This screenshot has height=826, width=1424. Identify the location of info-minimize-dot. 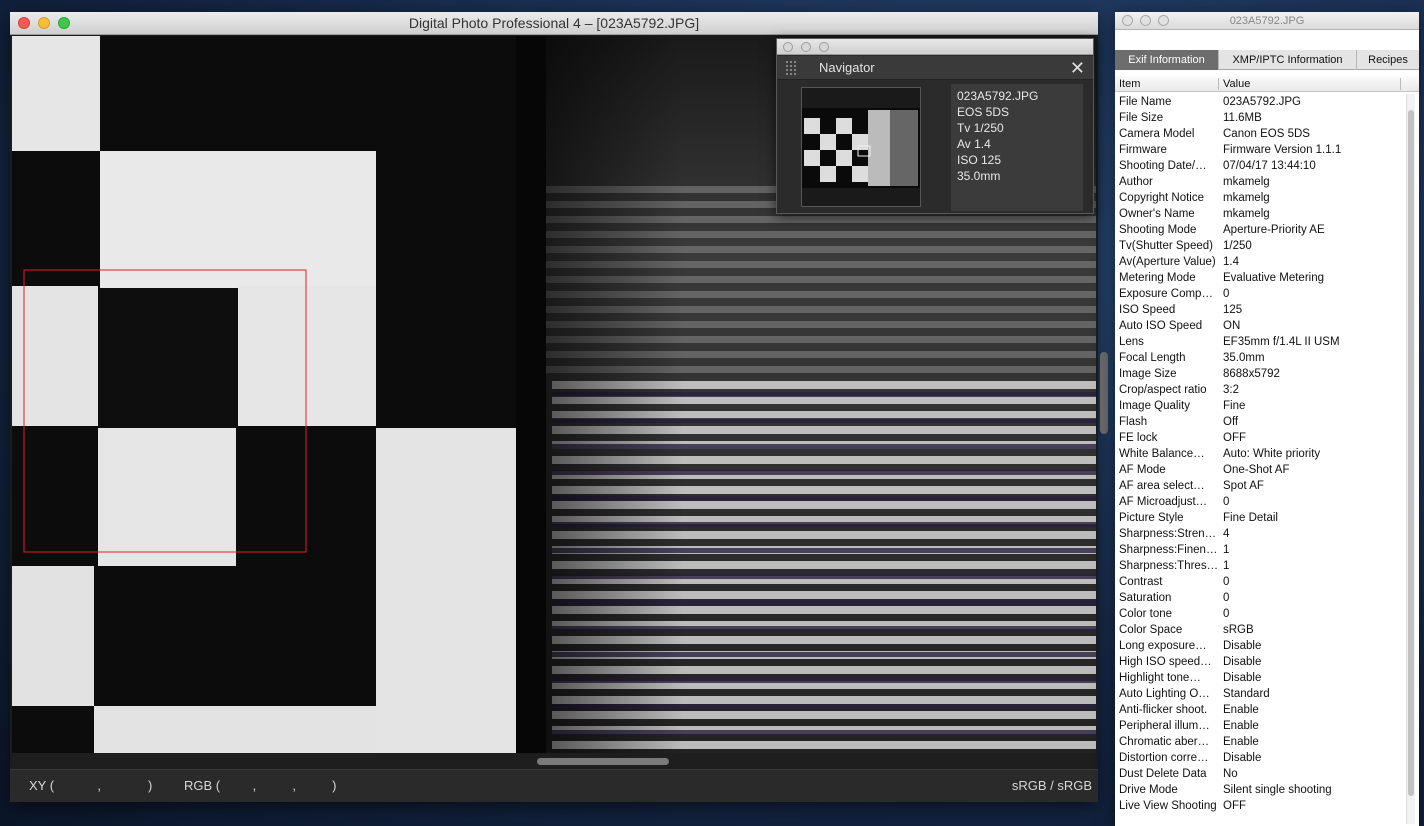
(1145, 20).